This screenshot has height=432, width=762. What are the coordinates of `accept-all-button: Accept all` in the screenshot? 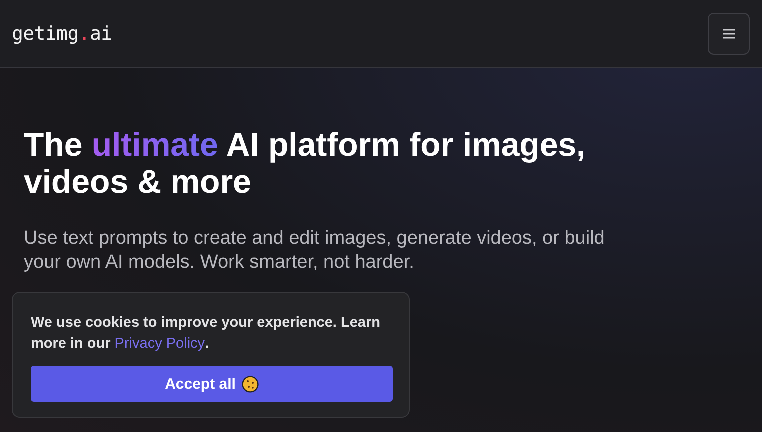 It's located at (212, 384).